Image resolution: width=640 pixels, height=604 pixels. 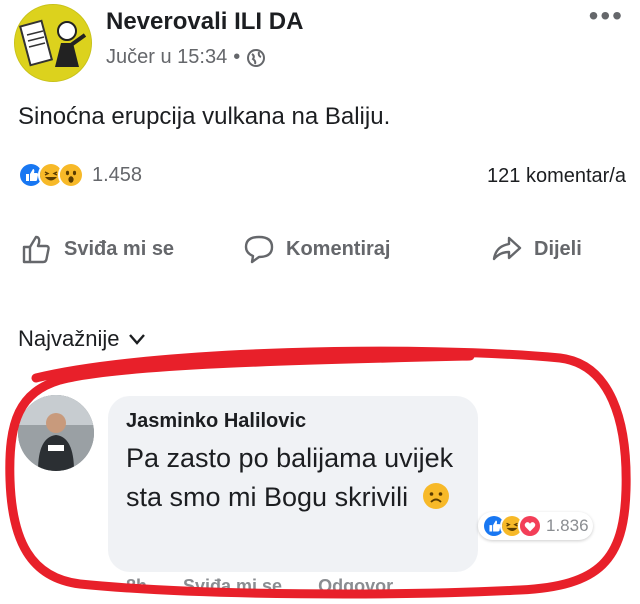 I want to click on comment-like-link: Sviđa mi se, so click(x=232, y=586).